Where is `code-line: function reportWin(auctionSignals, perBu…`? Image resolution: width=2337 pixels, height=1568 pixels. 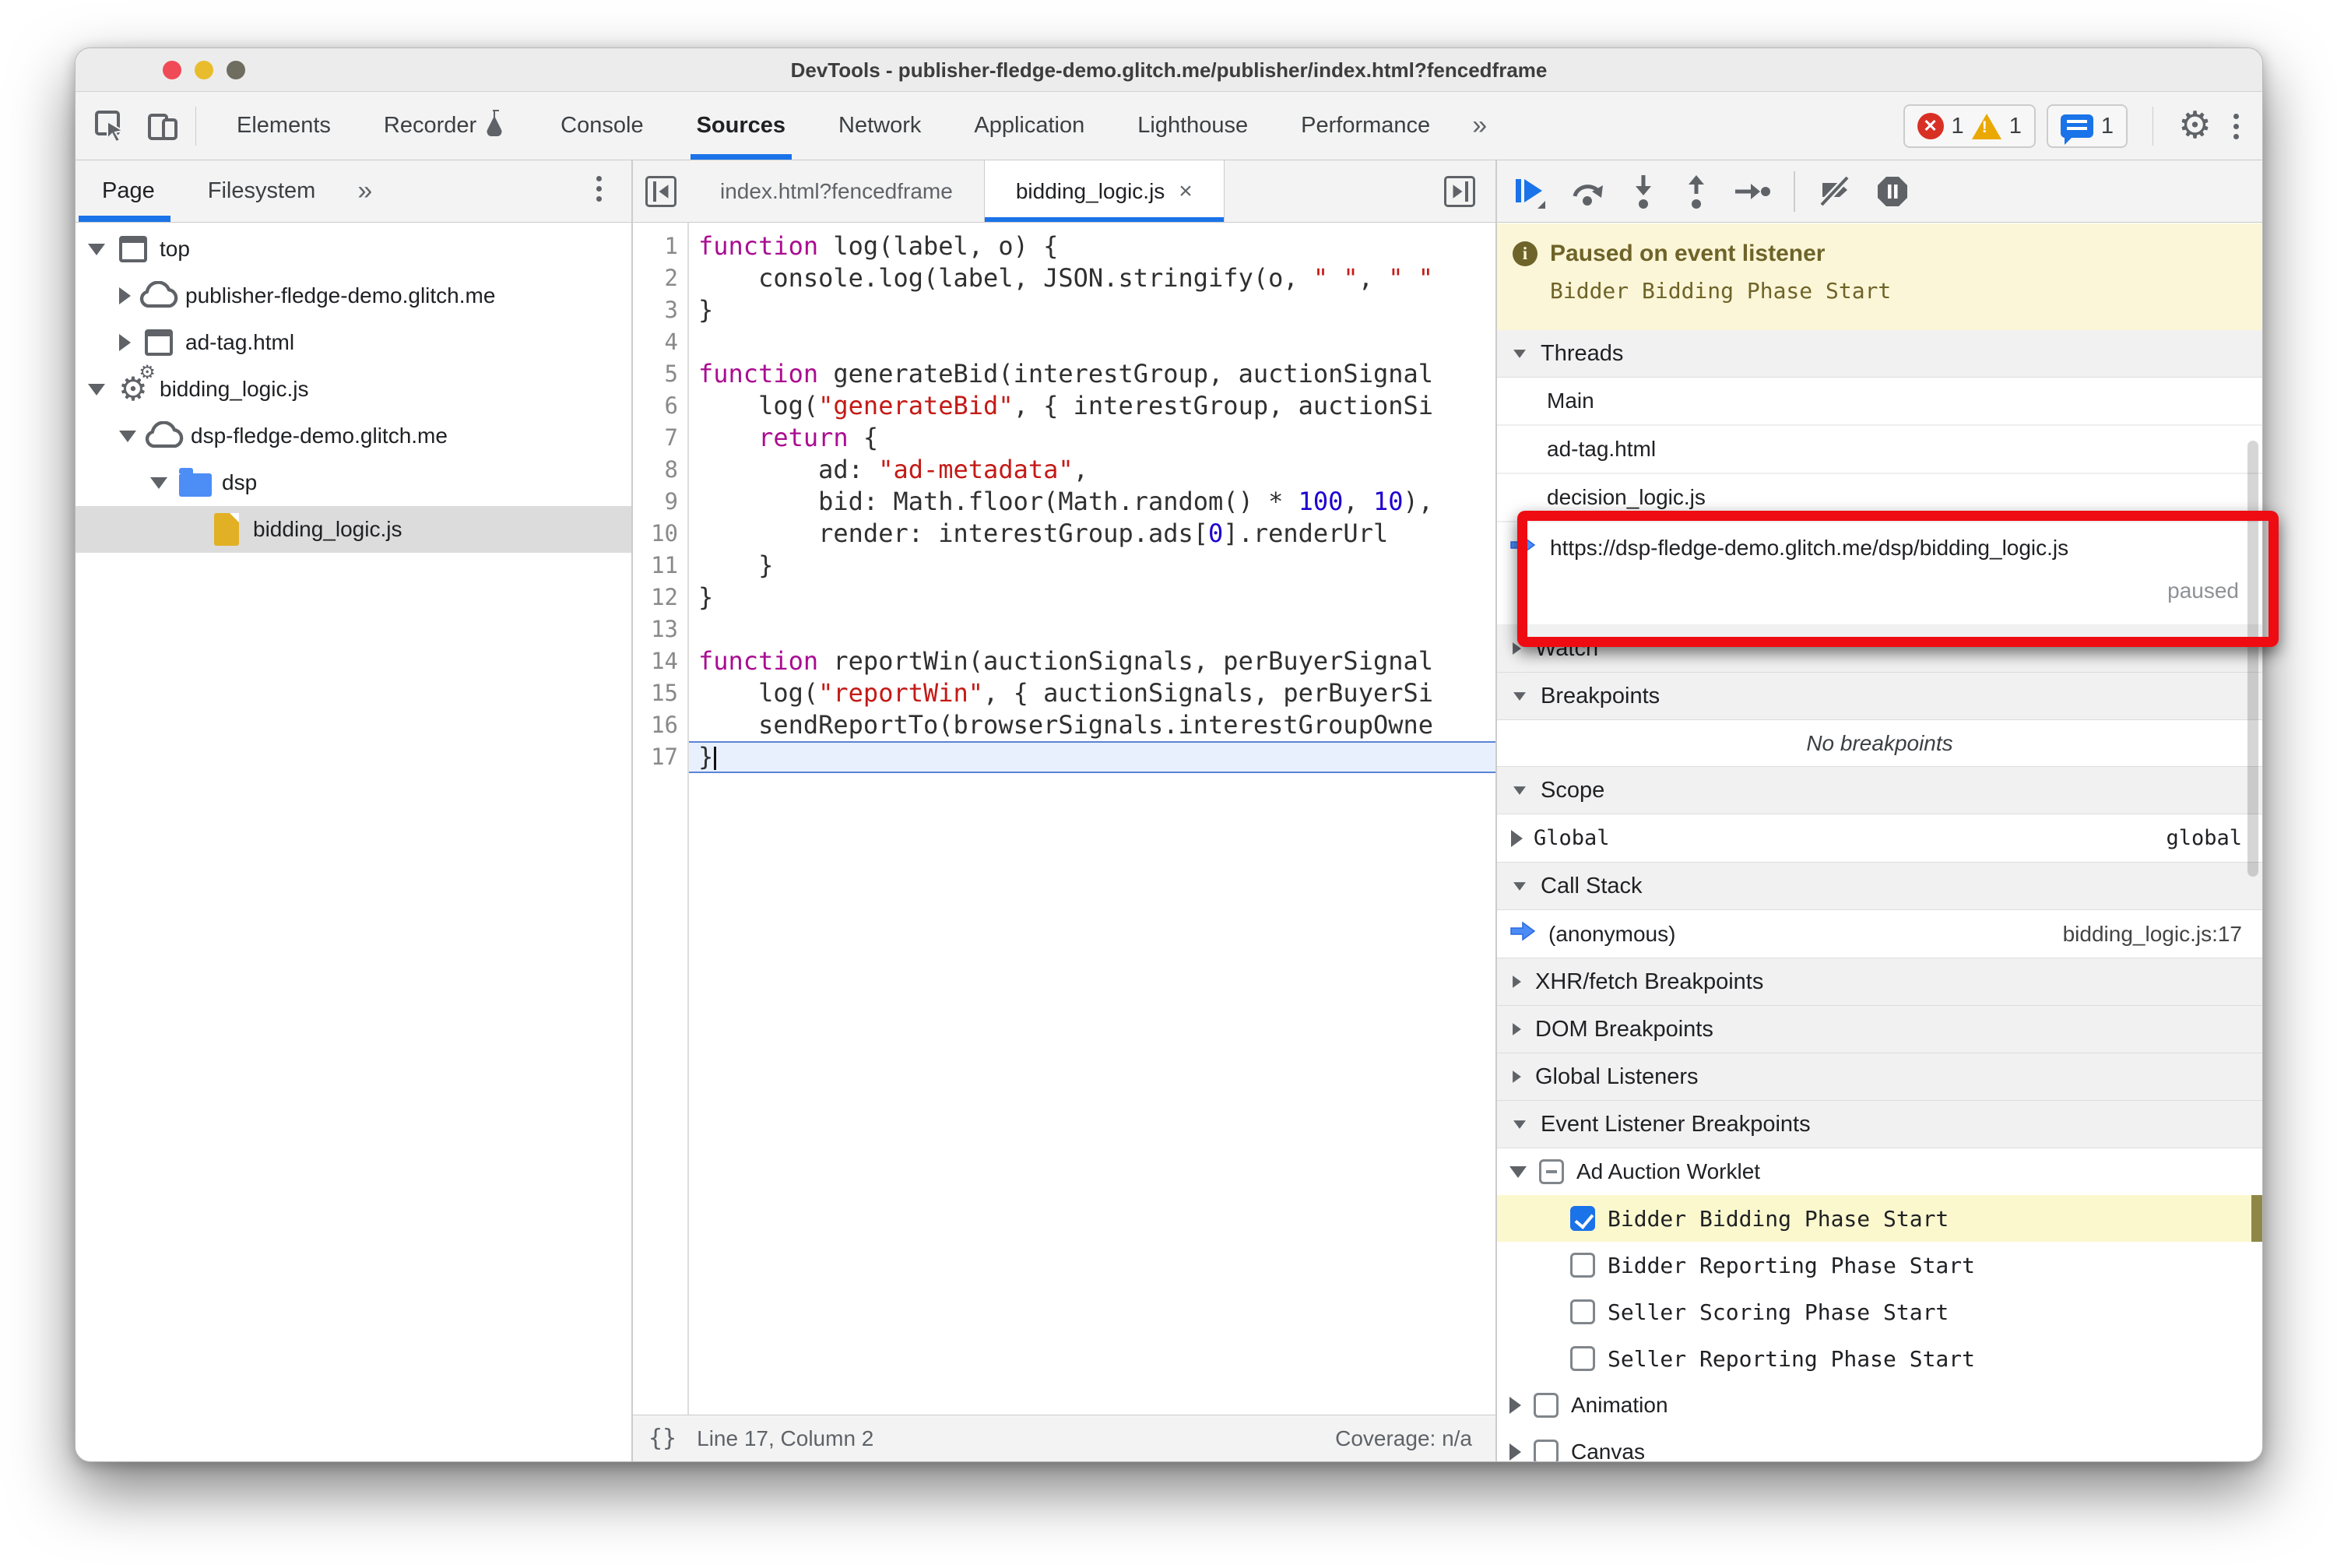 code-line: function reportWin(auctionSignals, perBu… is located at coordinates (1066, 661).